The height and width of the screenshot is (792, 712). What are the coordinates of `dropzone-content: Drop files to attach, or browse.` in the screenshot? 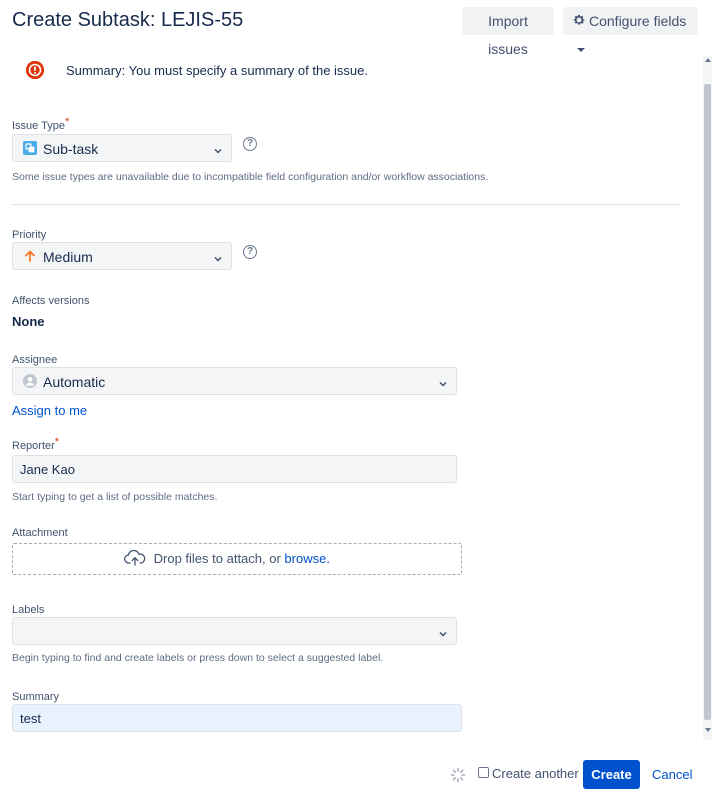 It's located at (227, 558).